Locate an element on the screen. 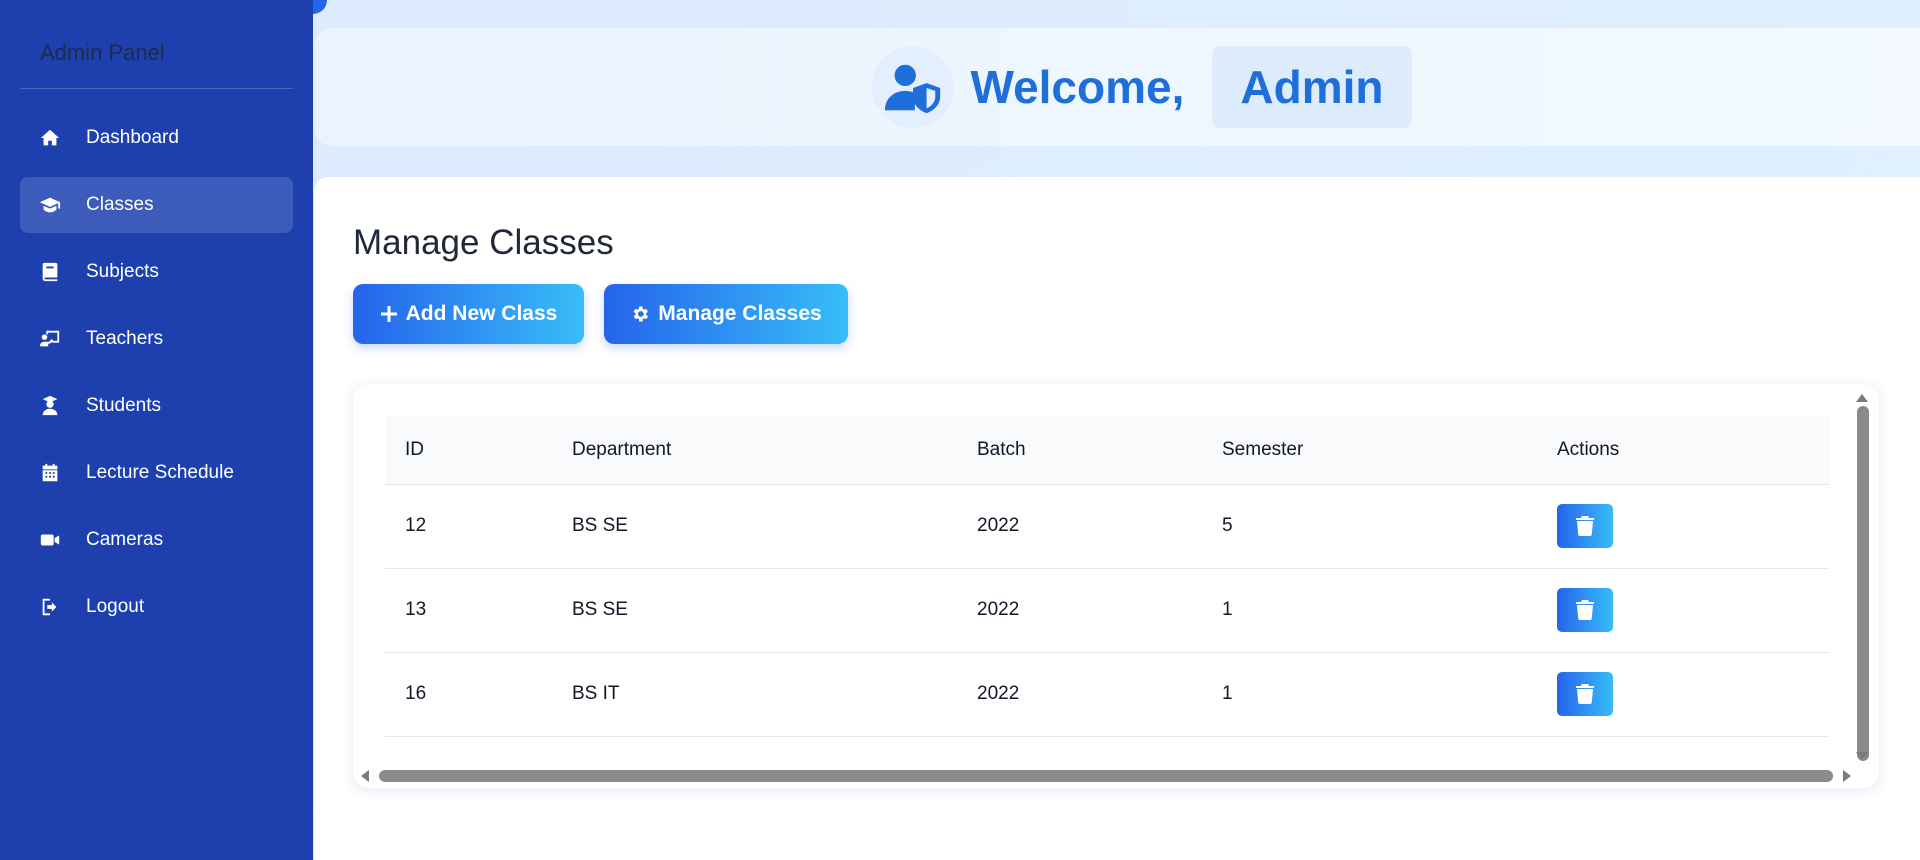 The image size is (1920, 860). plus-icon is located at coordinates (389, 314).